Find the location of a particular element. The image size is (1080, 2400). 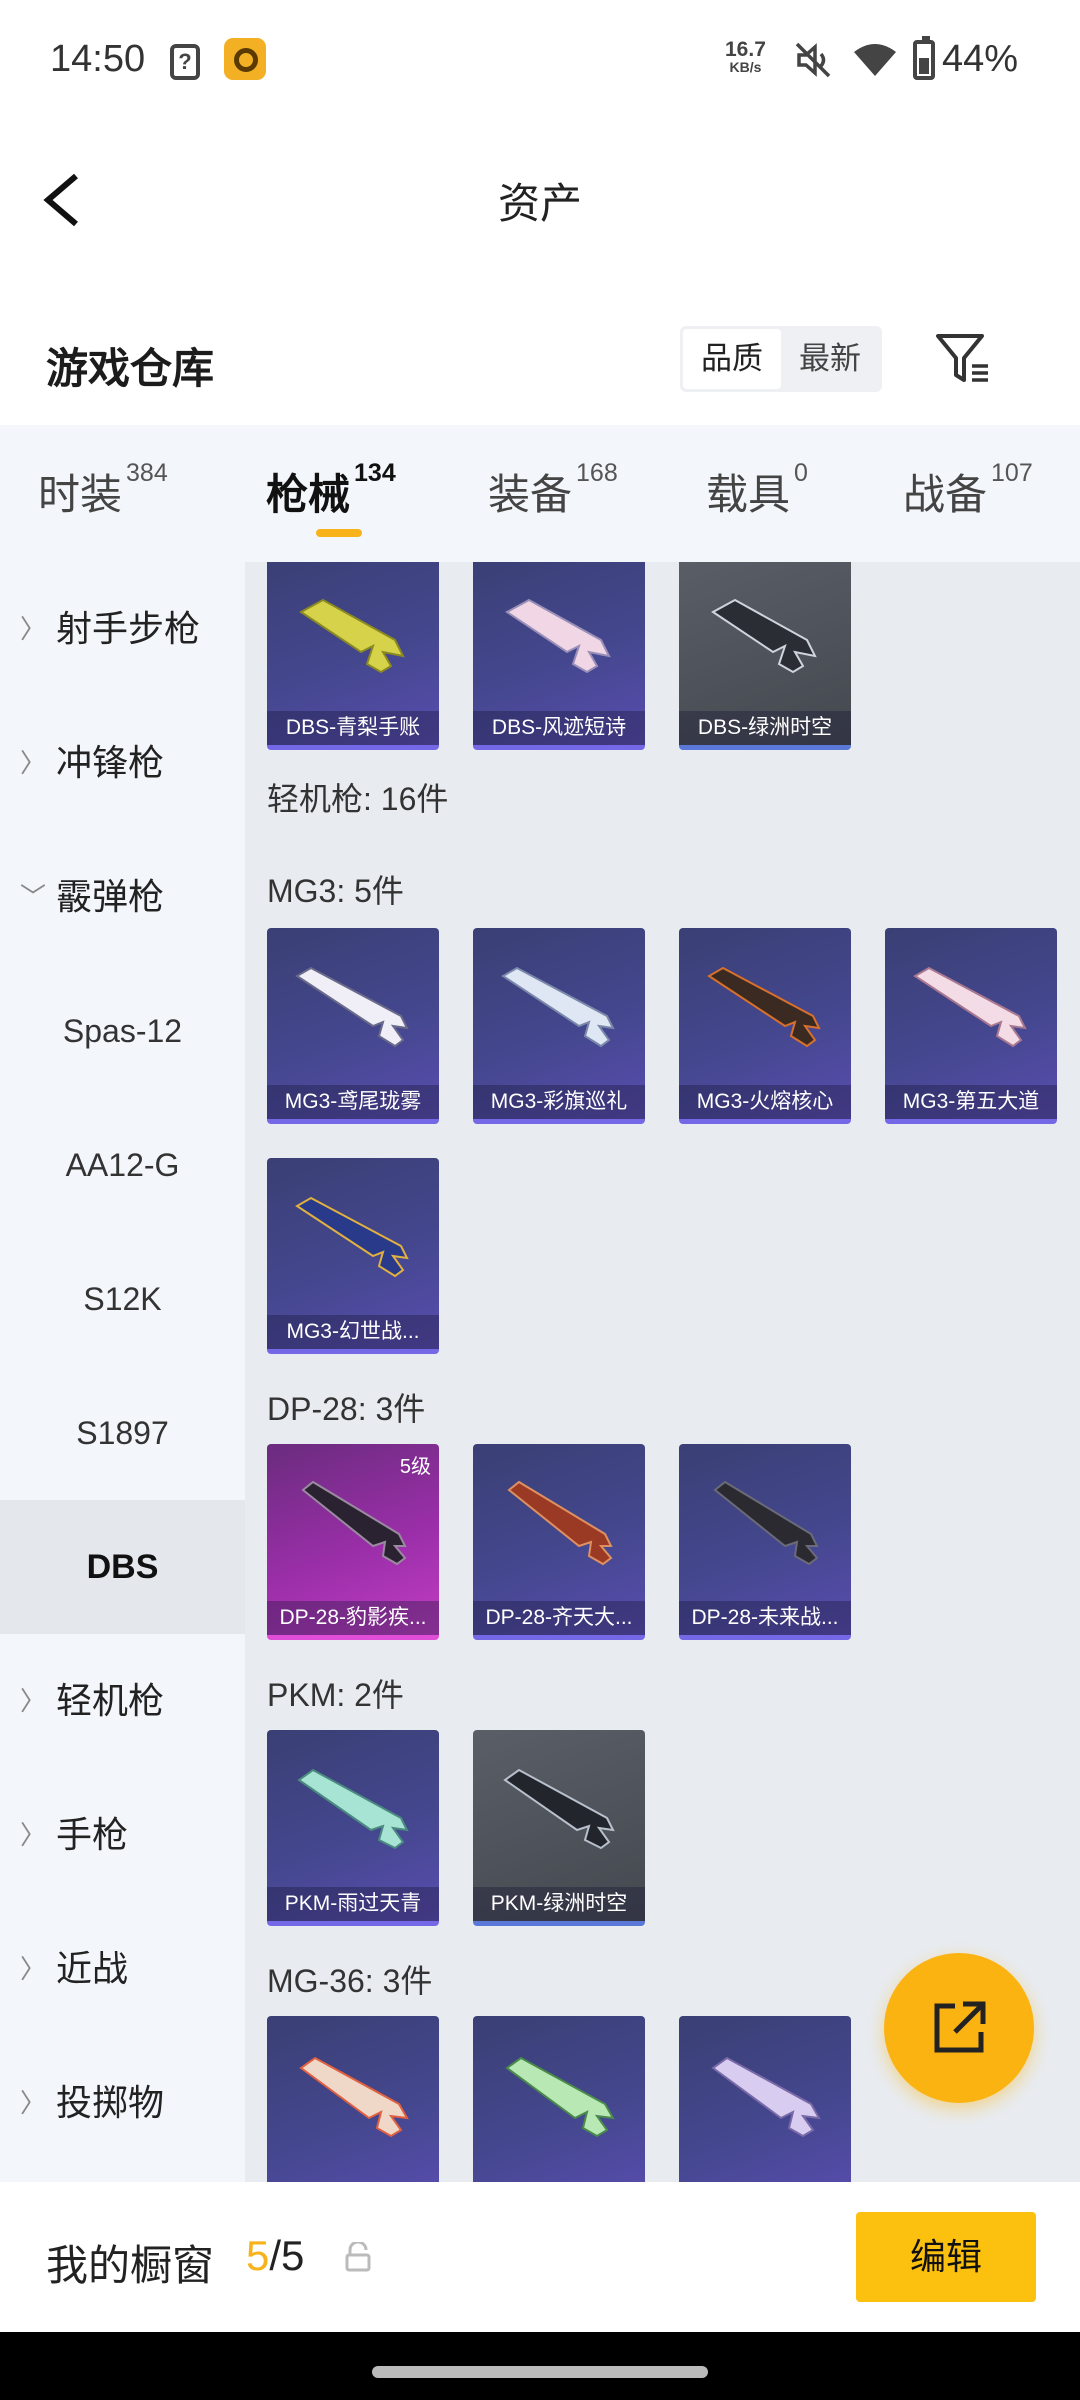

sidebar-item-shotgun: ﹀ 霰弹枪 is located at coordinates (122, 897).